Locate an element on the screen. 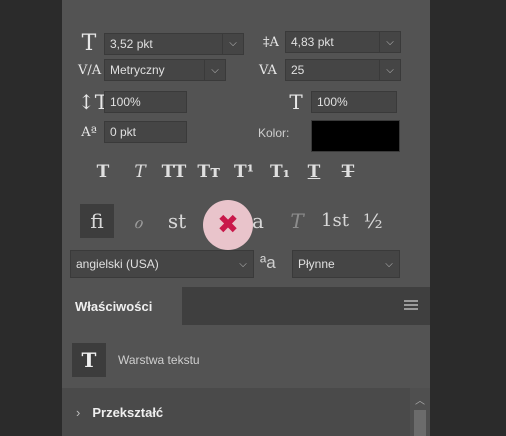  tab-properties-label: Właściwości is located at coordinates (114, 306).